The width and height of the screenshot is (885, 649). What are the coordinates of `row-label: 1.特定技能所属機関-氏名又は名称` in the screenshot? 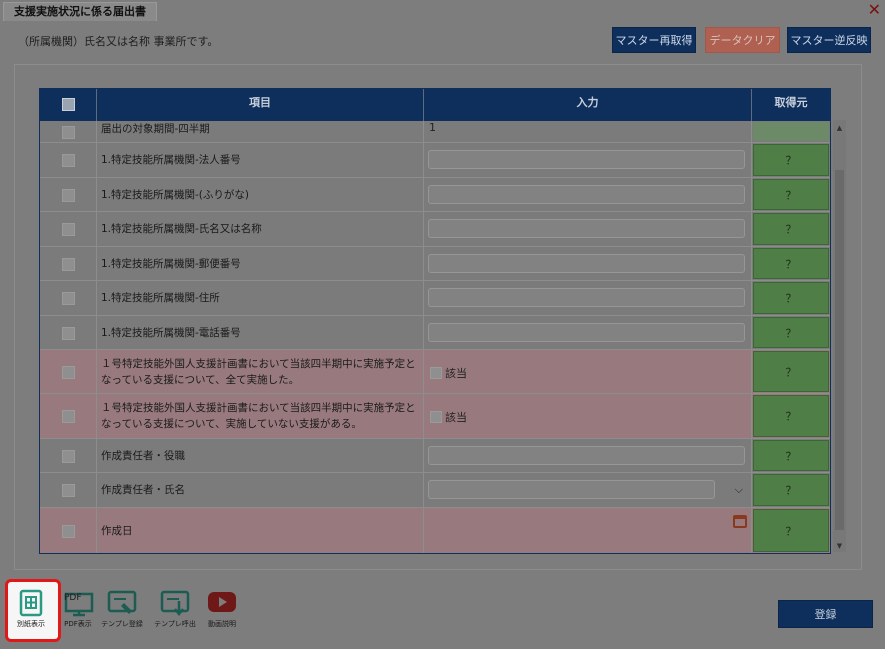 It's located at (260, 229).